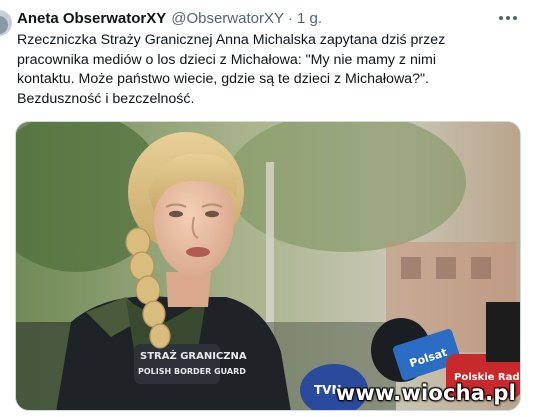 This screenshot has height=417, width=537. What do you see at coordinates (193, 355) in the screenshot?
I see `patch-line: STRAŻ GRANICZNA` at bounding box center [193, 355].